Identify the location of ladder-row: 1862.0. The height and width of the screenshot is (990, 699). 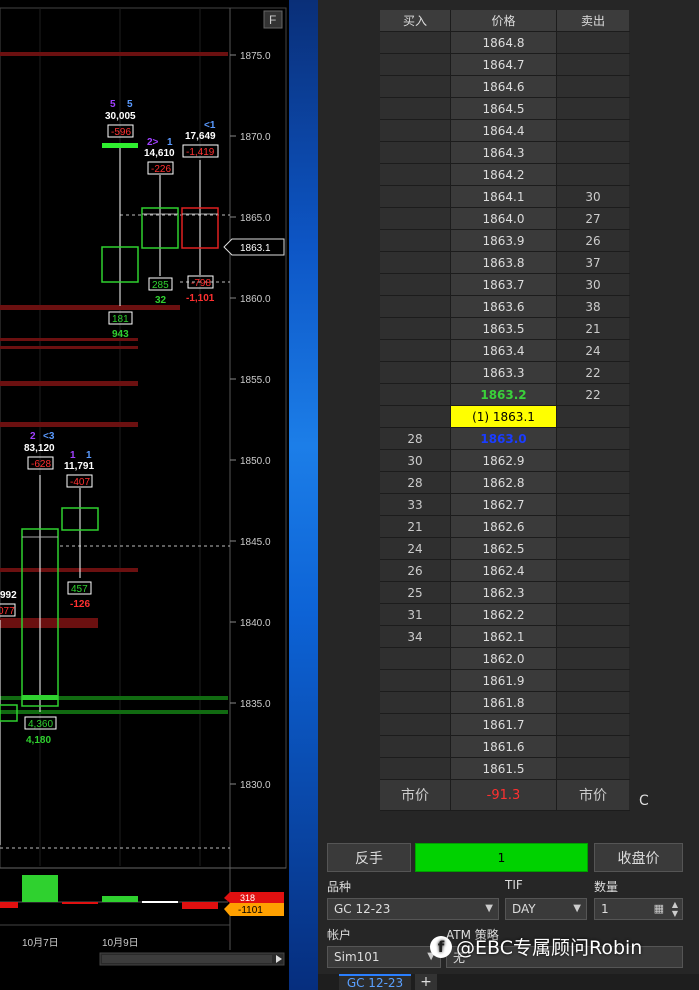
(505, 659).